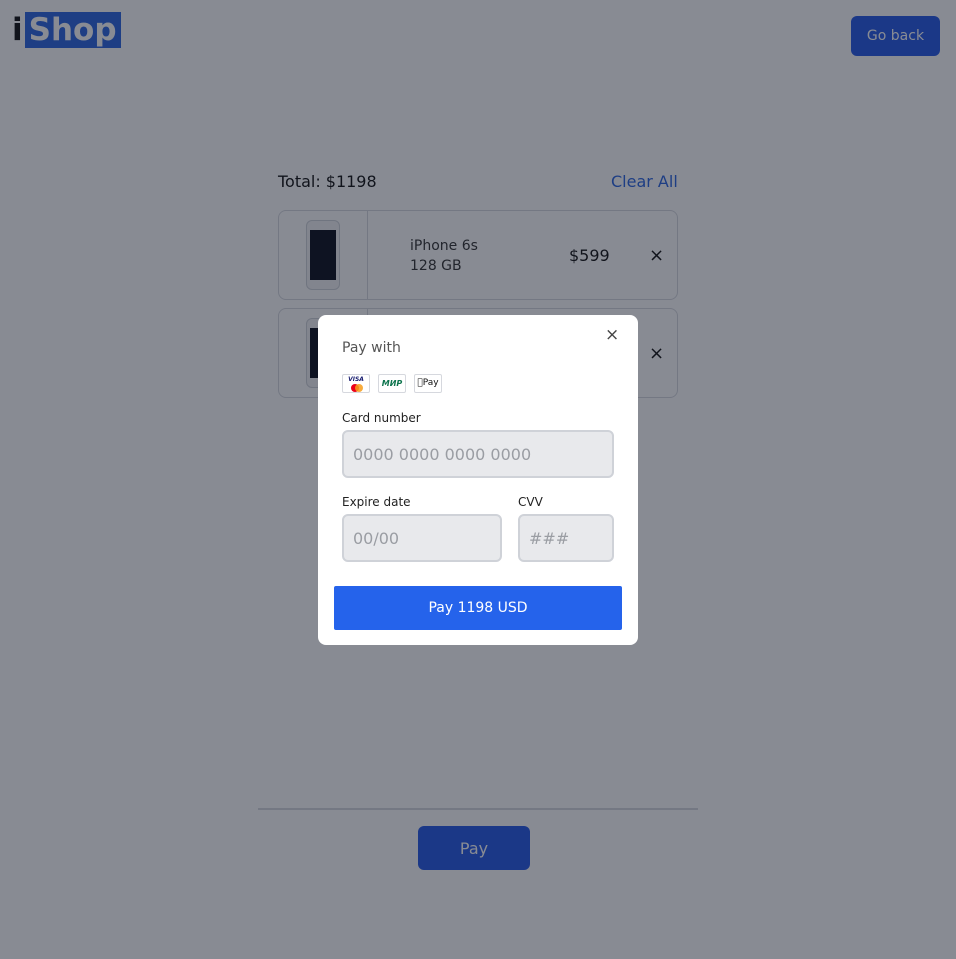  Describe the element at coordinates (530, 502) in the screenshot. I see `cvv-label: CVV` at that location.